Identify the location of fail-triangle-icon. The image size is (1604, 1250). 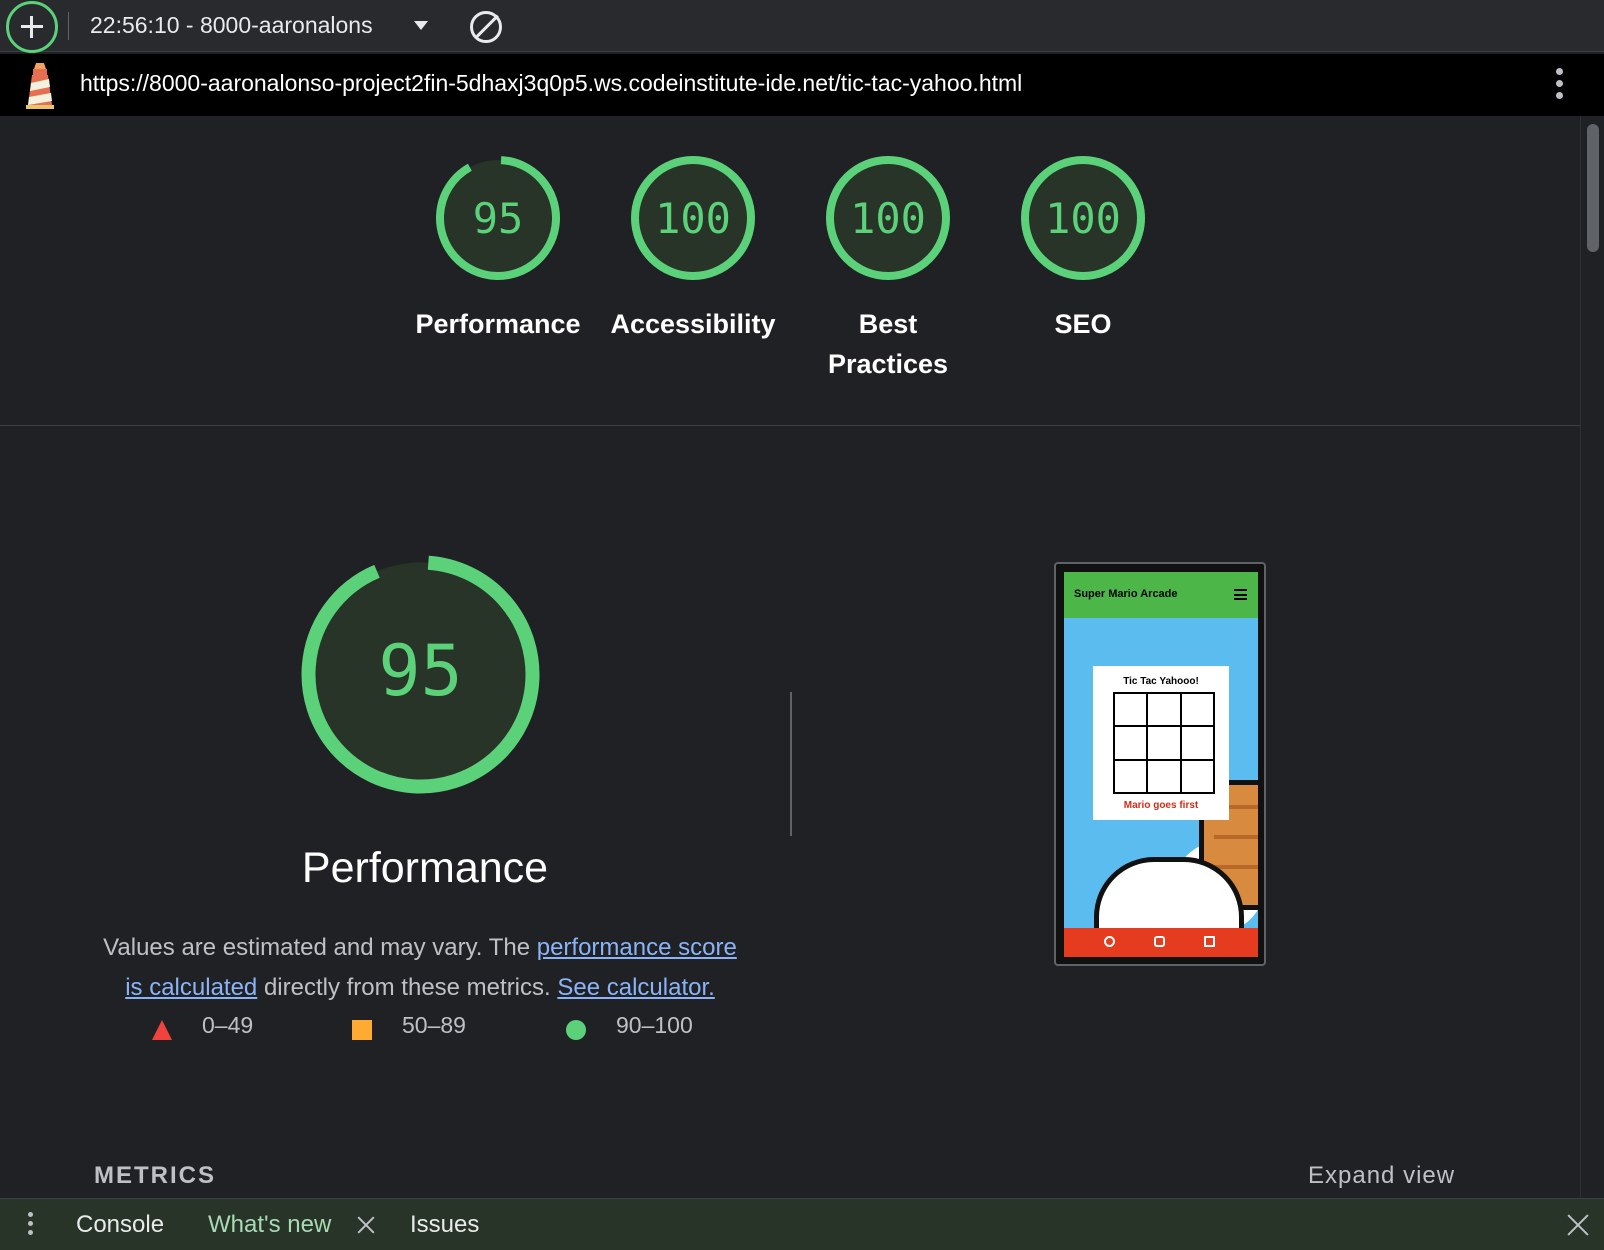
(162, 1030).